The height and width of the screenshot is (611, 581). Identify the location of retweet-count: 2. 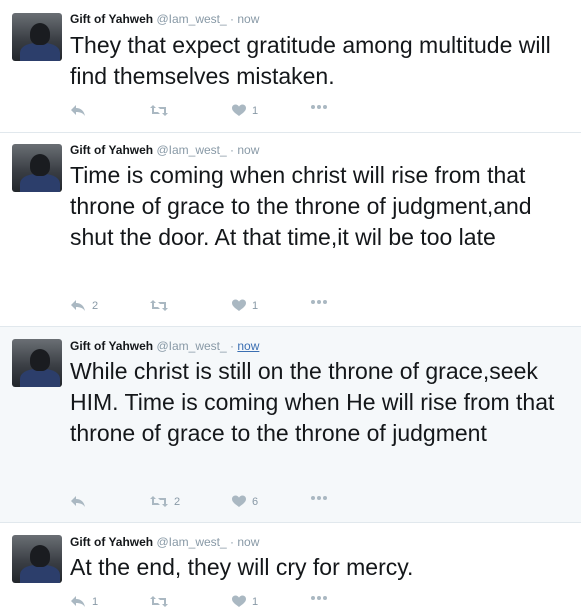
(177, 501).